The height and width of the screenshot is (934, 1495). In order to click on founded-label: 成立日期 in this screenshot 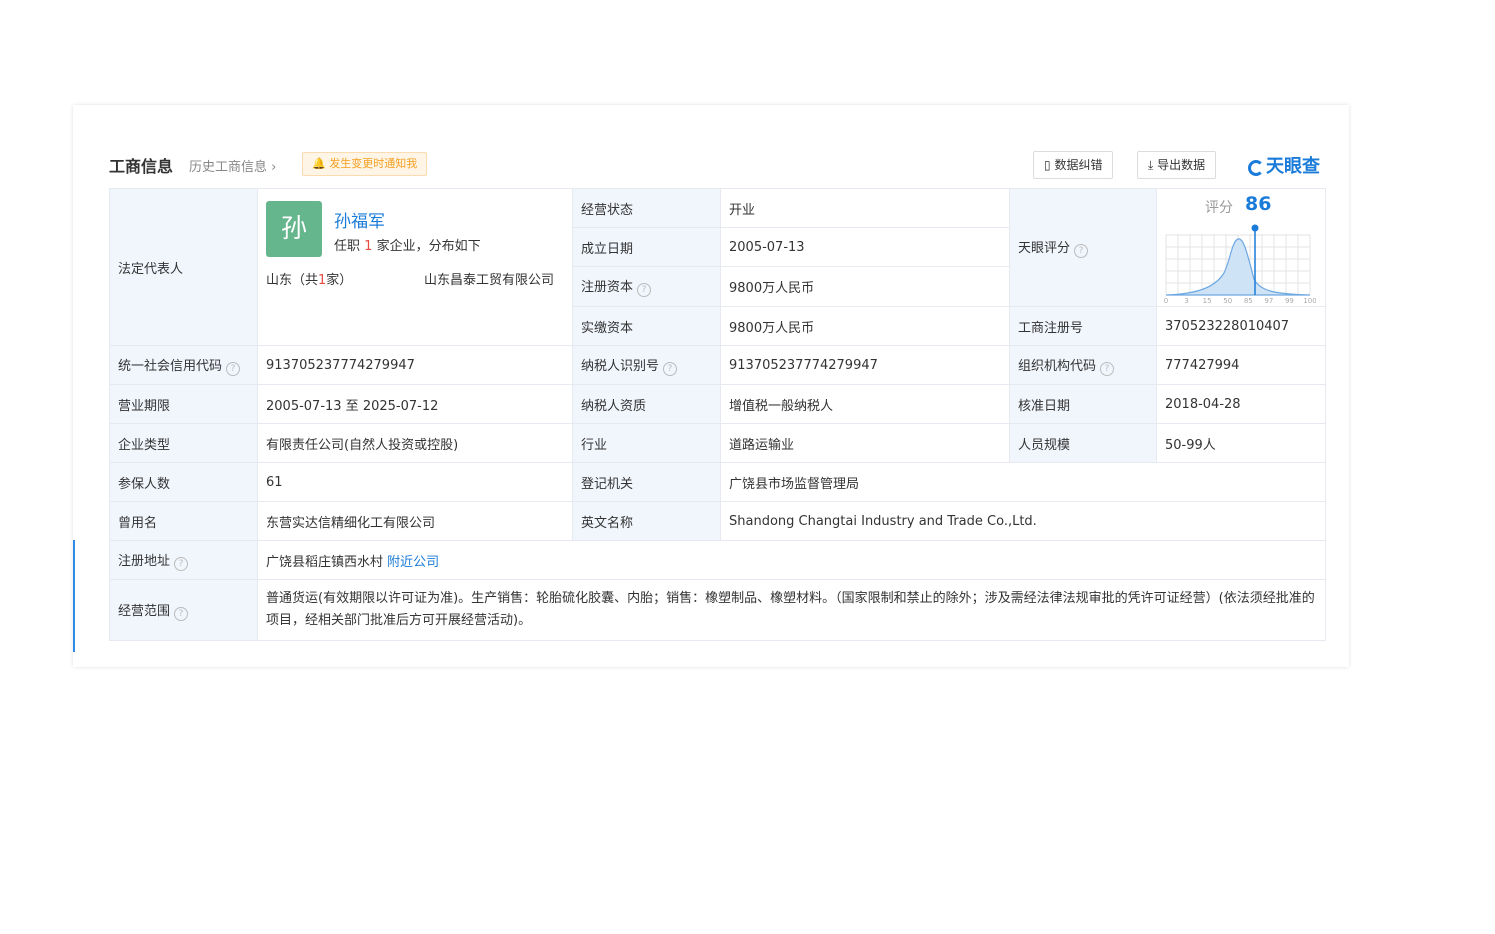, I will do `click(646, 247)`.